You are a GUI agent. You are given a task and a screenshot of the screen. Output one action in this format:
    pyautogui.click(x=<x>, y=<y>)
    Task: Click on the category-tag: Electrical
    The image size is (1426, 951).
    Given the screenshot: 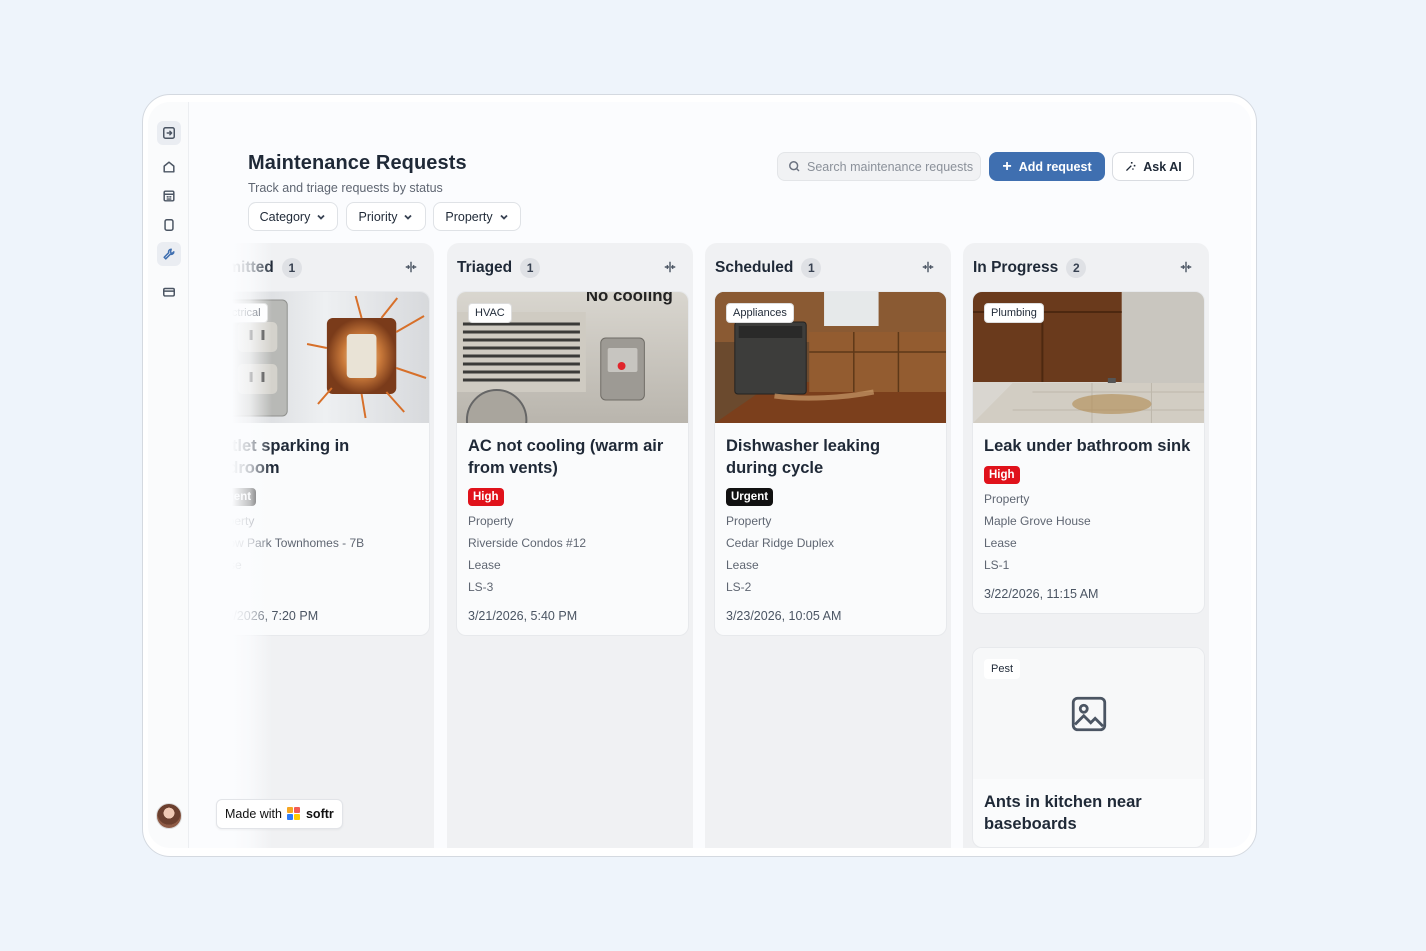 What is the action you would take?
    pyautogui.click(x=250, y=313)
    